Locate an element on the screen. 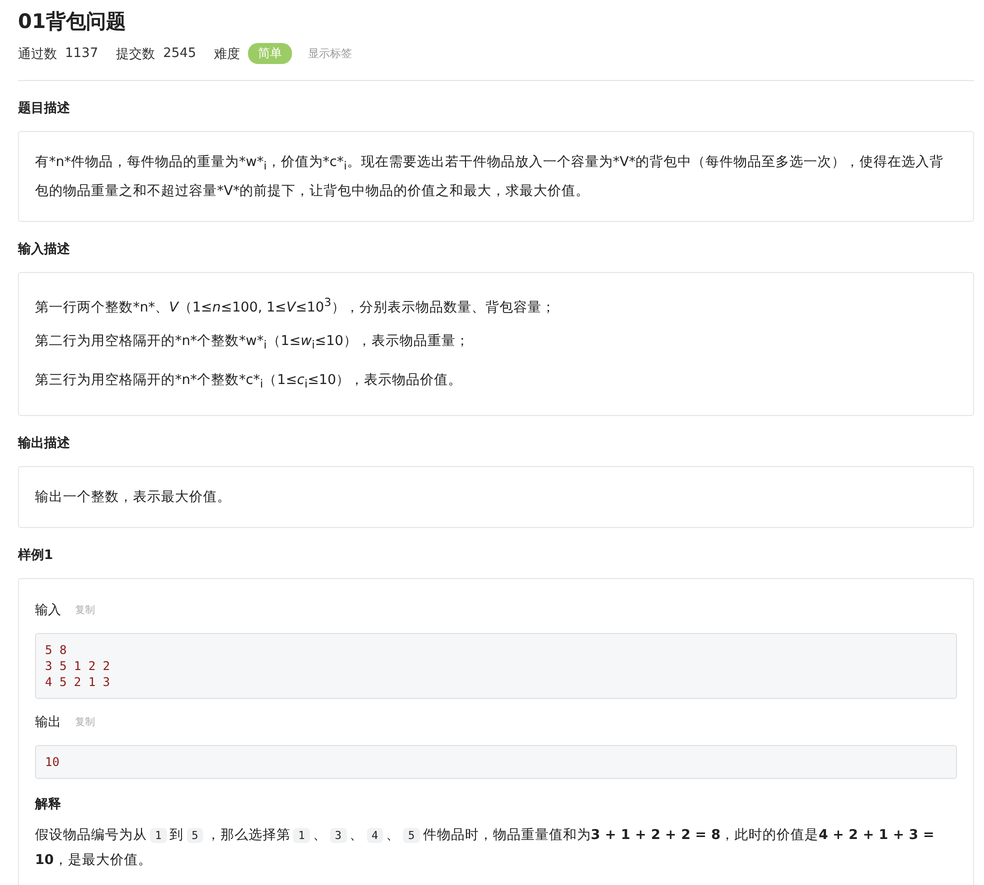  difficulty-label: 难度 is located at coordinates (227, 54).